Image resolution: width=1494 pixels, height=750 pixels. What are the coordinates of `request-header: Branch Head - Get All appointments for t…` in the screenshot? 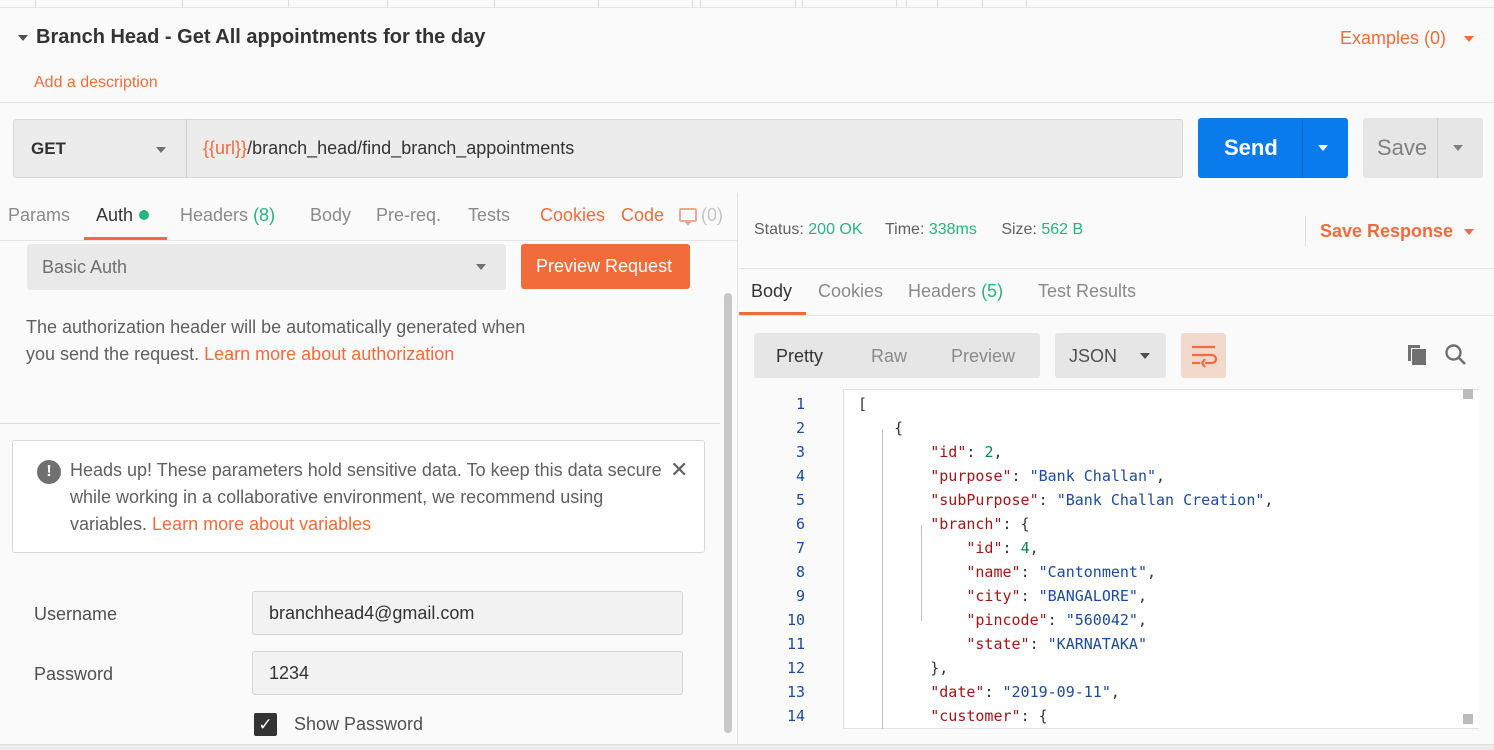 It's located at (747, 55).